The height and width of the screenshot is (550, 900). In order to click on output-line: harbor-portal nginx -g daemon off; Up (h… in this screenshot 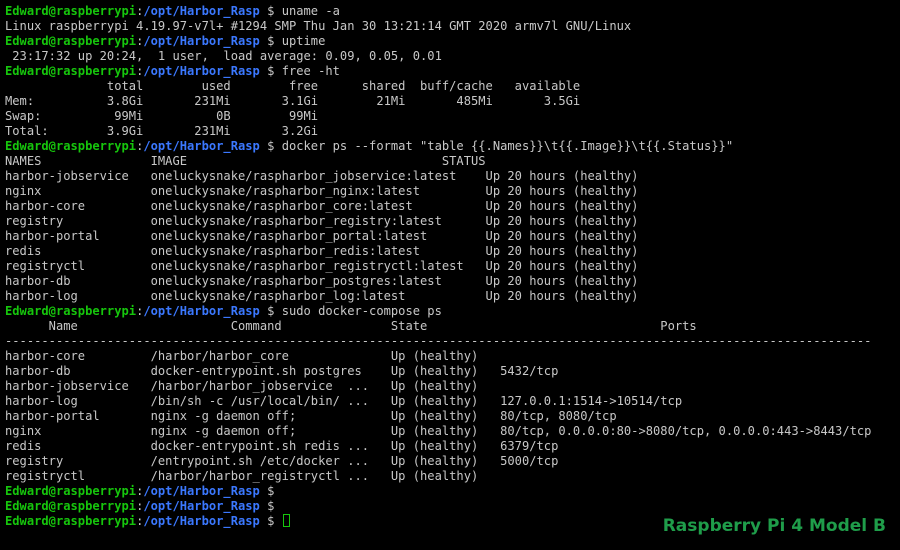, I will do `click(311, 416)`.